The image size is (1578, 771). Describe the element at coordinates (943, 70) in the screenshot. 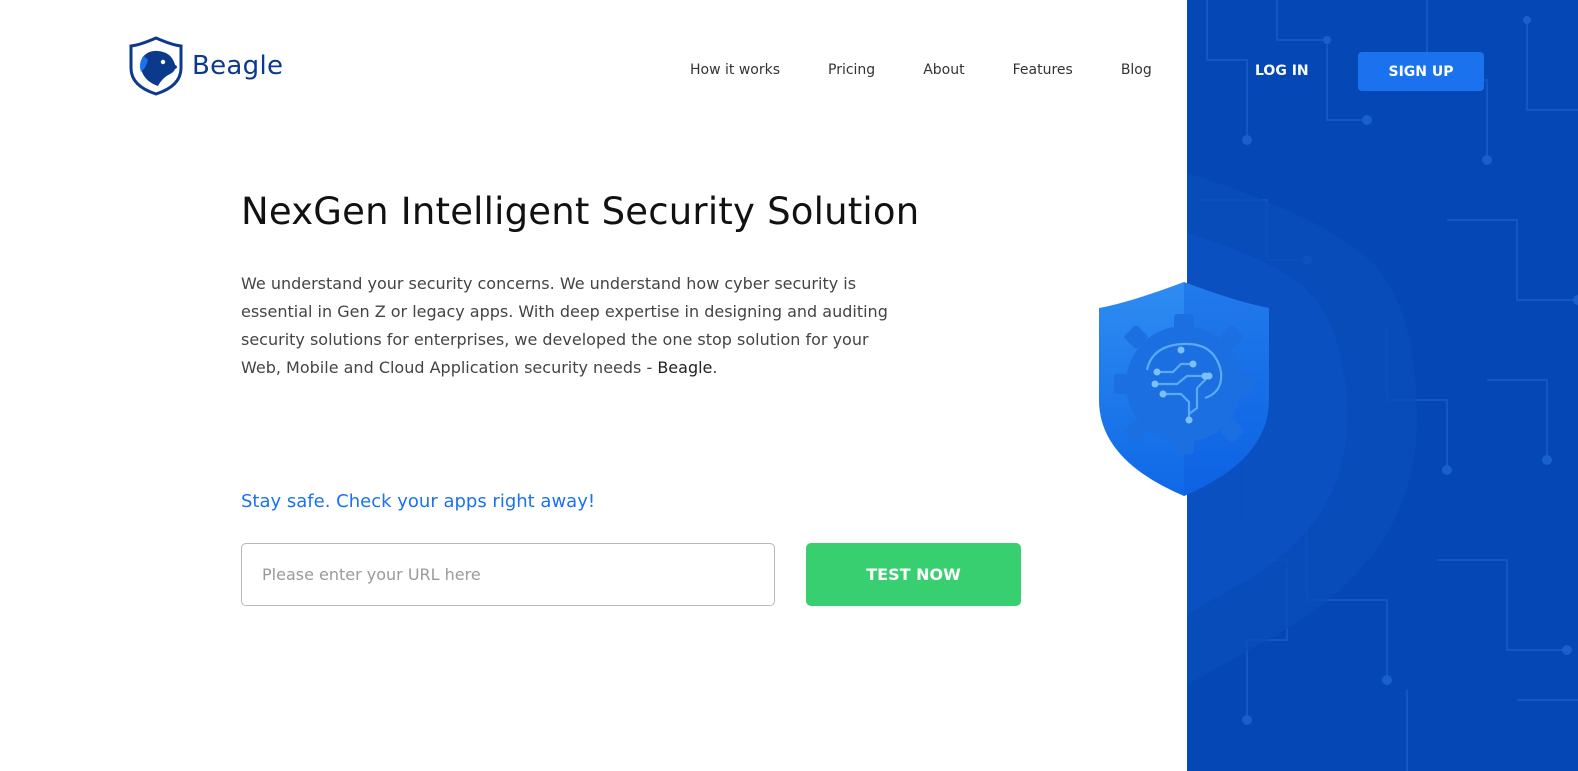

I see `nav-link-about: About` at that location.